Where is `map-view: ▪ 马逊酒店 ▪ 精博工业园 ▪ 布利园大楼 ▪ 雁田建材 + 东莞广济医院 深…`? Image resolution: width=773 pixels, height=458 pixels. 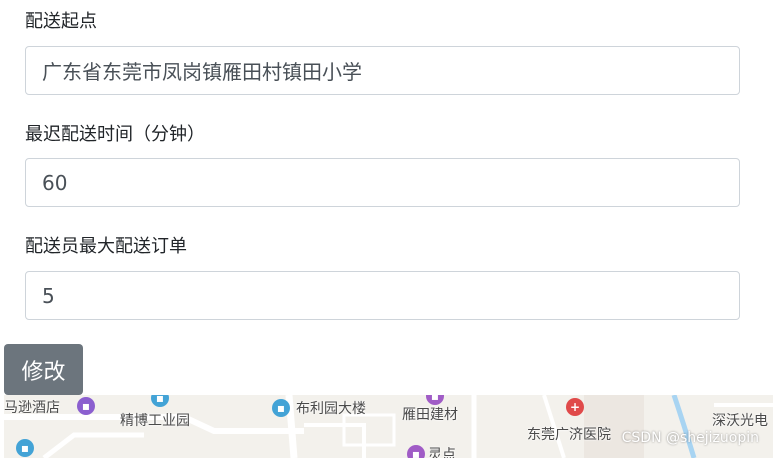
map-view: ▪ 马逊酒店 ▪ 精博工业园 ▪ 布利园大楼 ▪ 雁田建材 + 东莞广济医院 深… is located at coordinates (388, 426).